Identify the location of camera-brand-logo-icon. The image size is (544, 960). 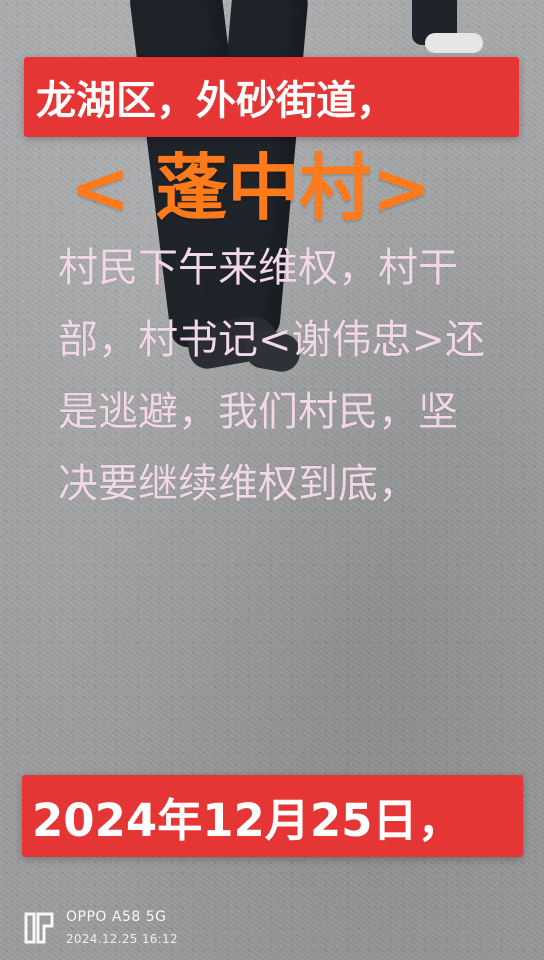
(39, 928).